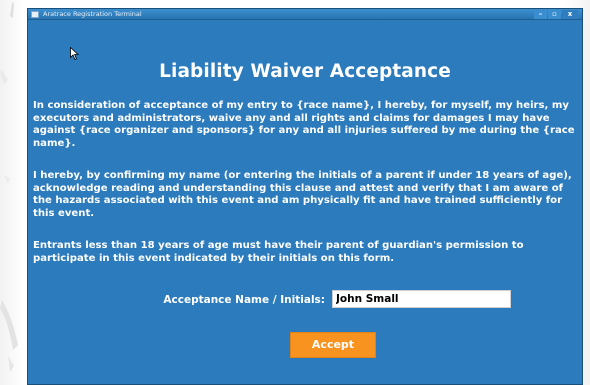 The image size is (590, 385). What do you see at coordinates (74, 53) in the screenshot?
I see `mouse-cursor-icon` at bounding box center [74, 53].